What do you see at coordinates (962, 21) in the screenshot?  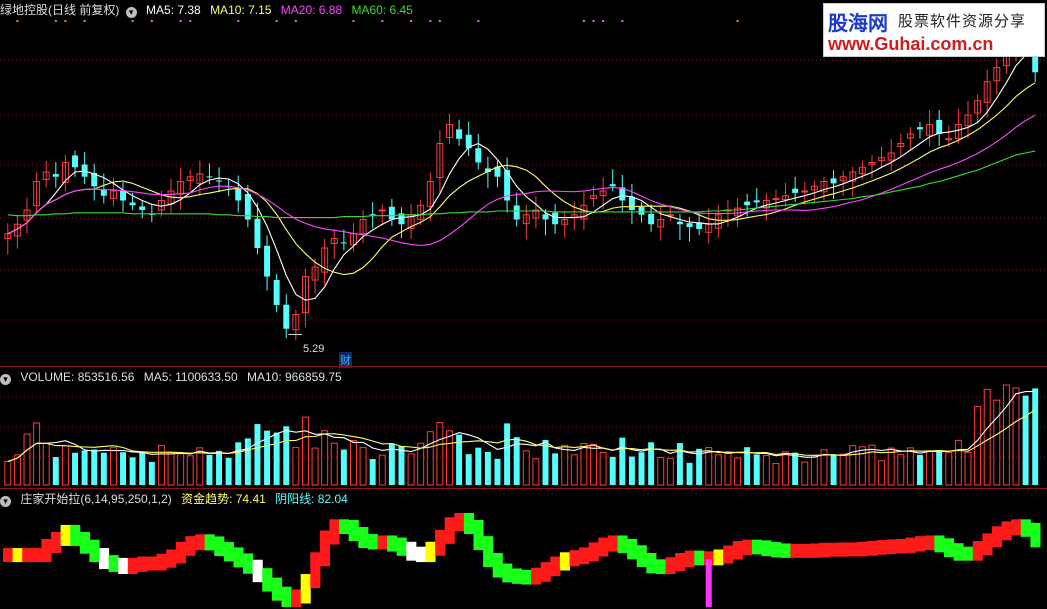 I see `logo-tagline: 股票软件资源分享` at bounding box center [962, 21].